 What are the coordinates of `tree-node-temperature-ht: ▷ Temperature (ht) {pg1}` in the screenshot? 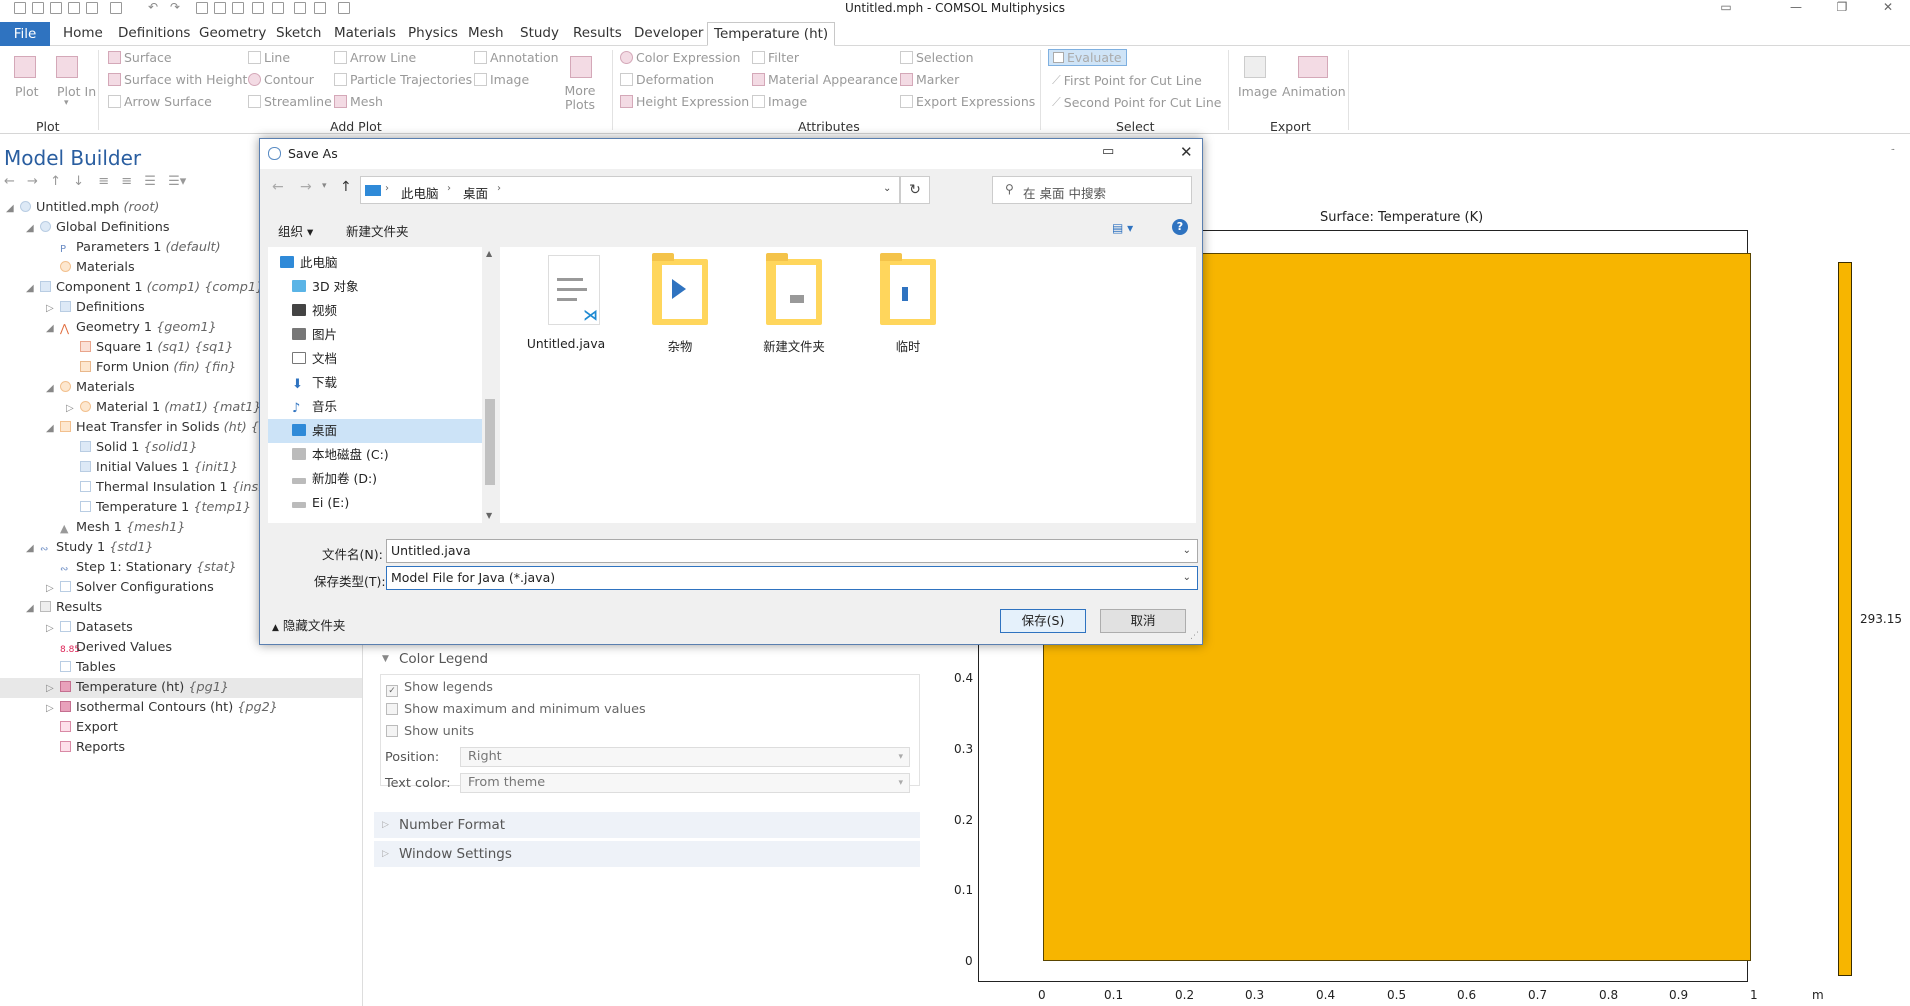 It's located at (181, 688).